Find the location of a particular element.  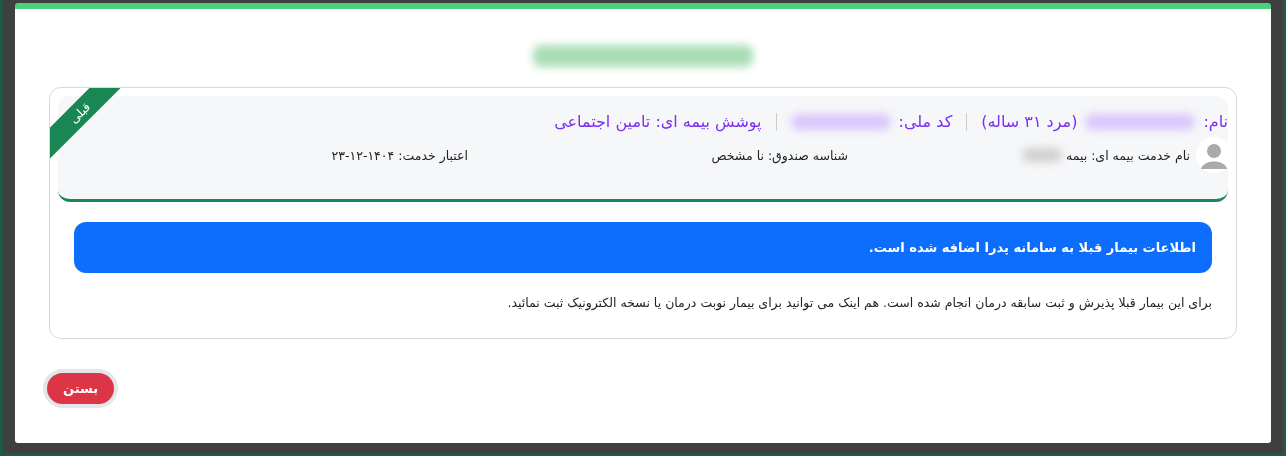

name-label: نام: is located at coordinates (1215, 121).